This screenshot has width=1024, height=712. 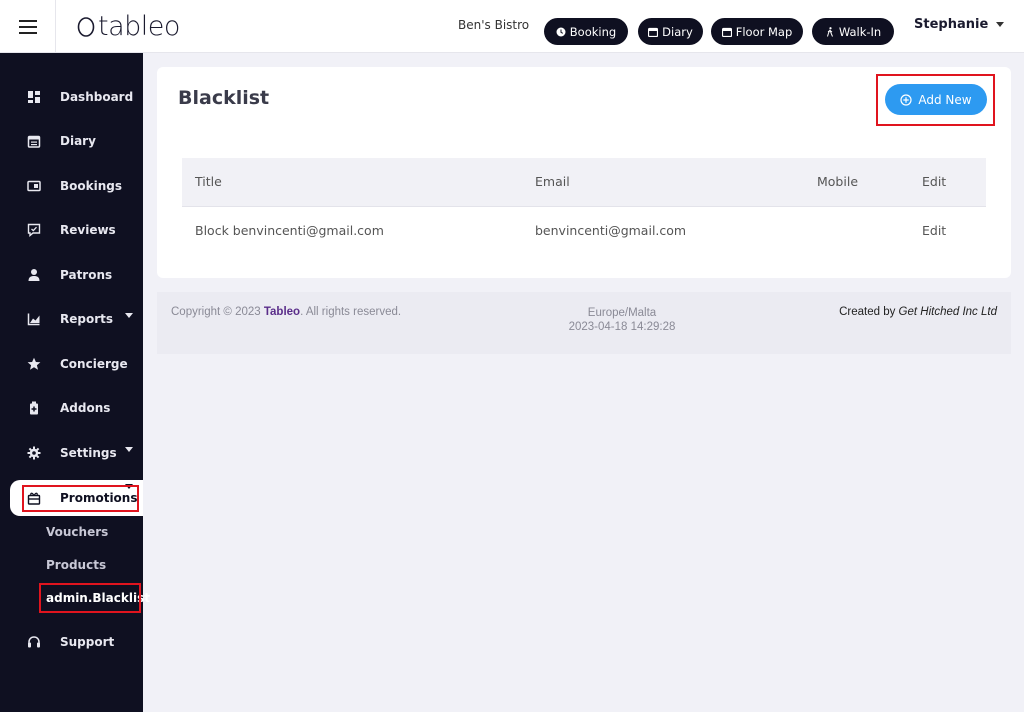 I want to click on sidebar-item-support: Support, so click(x=71, y=642).